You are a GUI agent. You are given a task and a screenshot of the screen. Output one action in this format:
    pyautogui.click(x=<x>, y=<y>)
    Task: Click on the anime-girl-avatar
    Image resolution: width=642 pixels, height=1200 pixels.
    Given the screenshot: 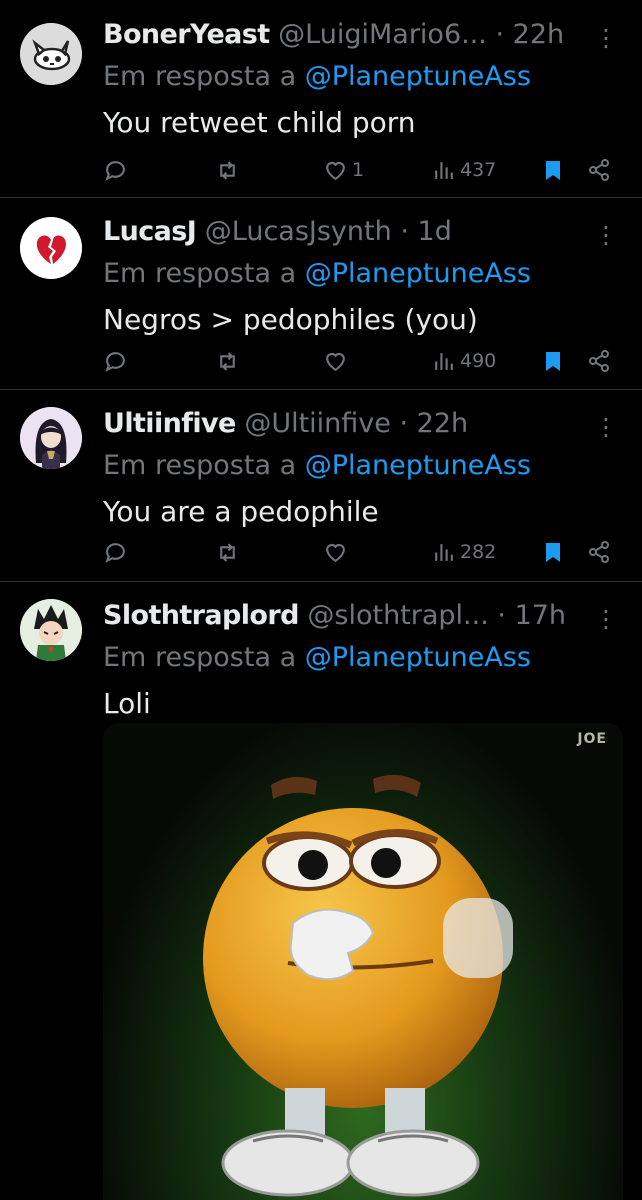 What is the action you would take?
    pyautogui.click(x=51, y=438)
    